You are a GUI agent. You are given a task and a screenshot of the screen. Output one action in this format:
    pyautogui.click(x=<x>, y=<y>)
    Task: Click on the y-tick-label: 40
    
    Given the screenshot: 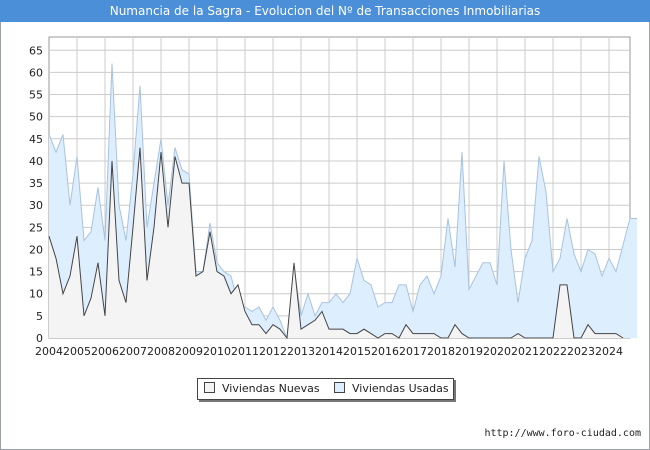 What is the action you would take?
    pyautogui.click(x=36, y=161)
    